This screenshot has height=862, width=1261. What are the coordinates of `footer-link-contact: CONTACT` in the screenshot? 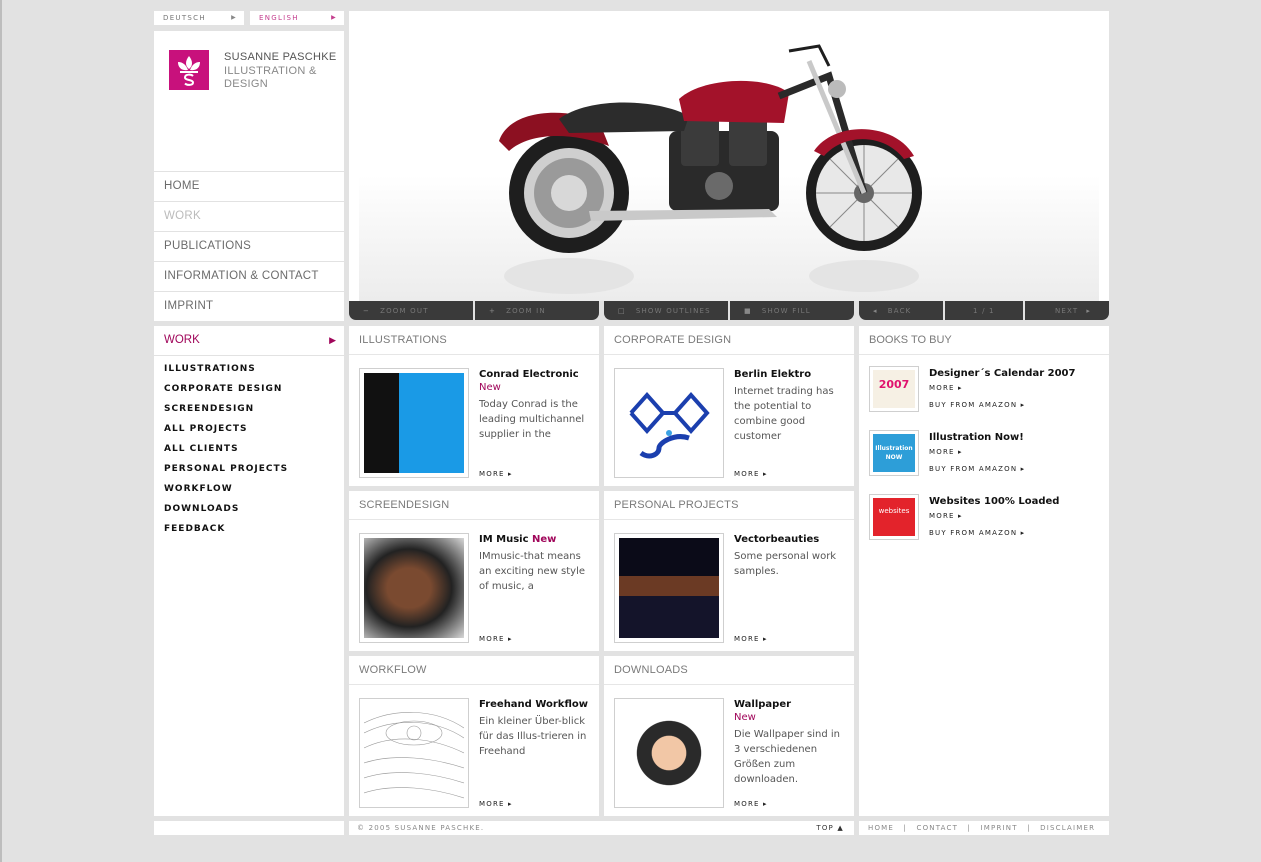 It's located at (937, 828).